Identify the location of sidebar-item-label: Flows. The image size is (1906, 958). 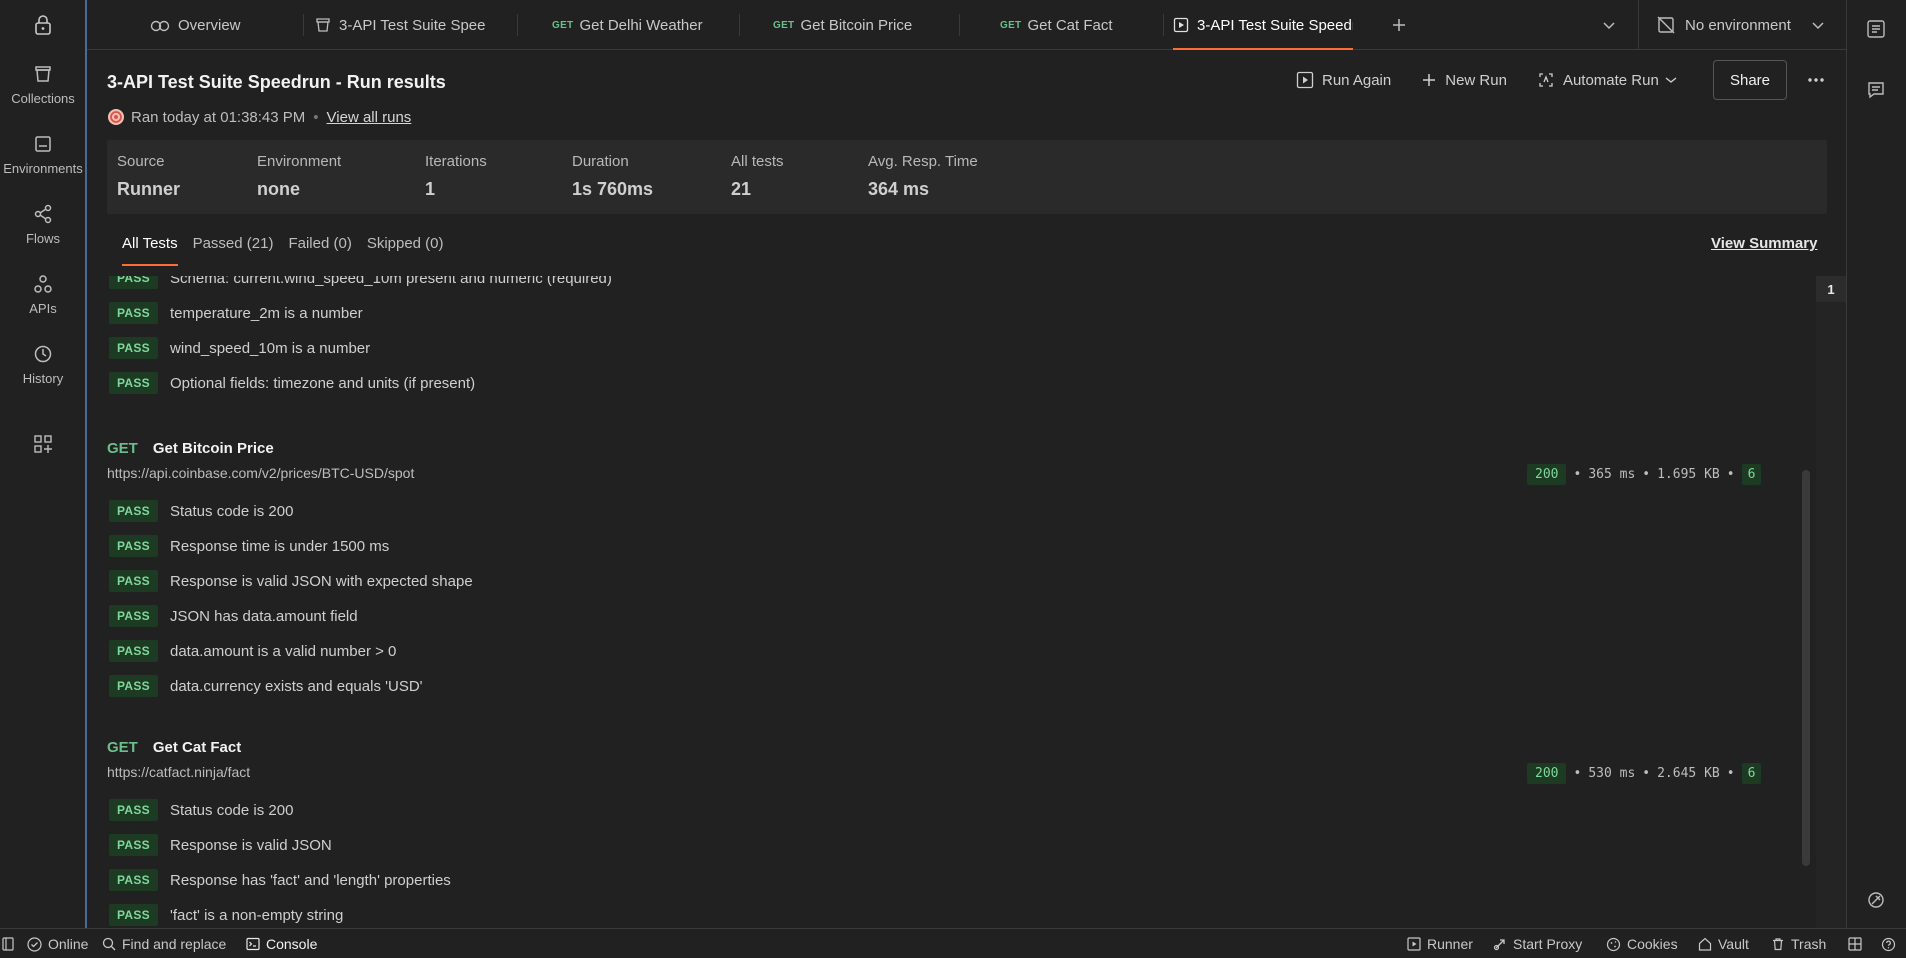
(43, 238).